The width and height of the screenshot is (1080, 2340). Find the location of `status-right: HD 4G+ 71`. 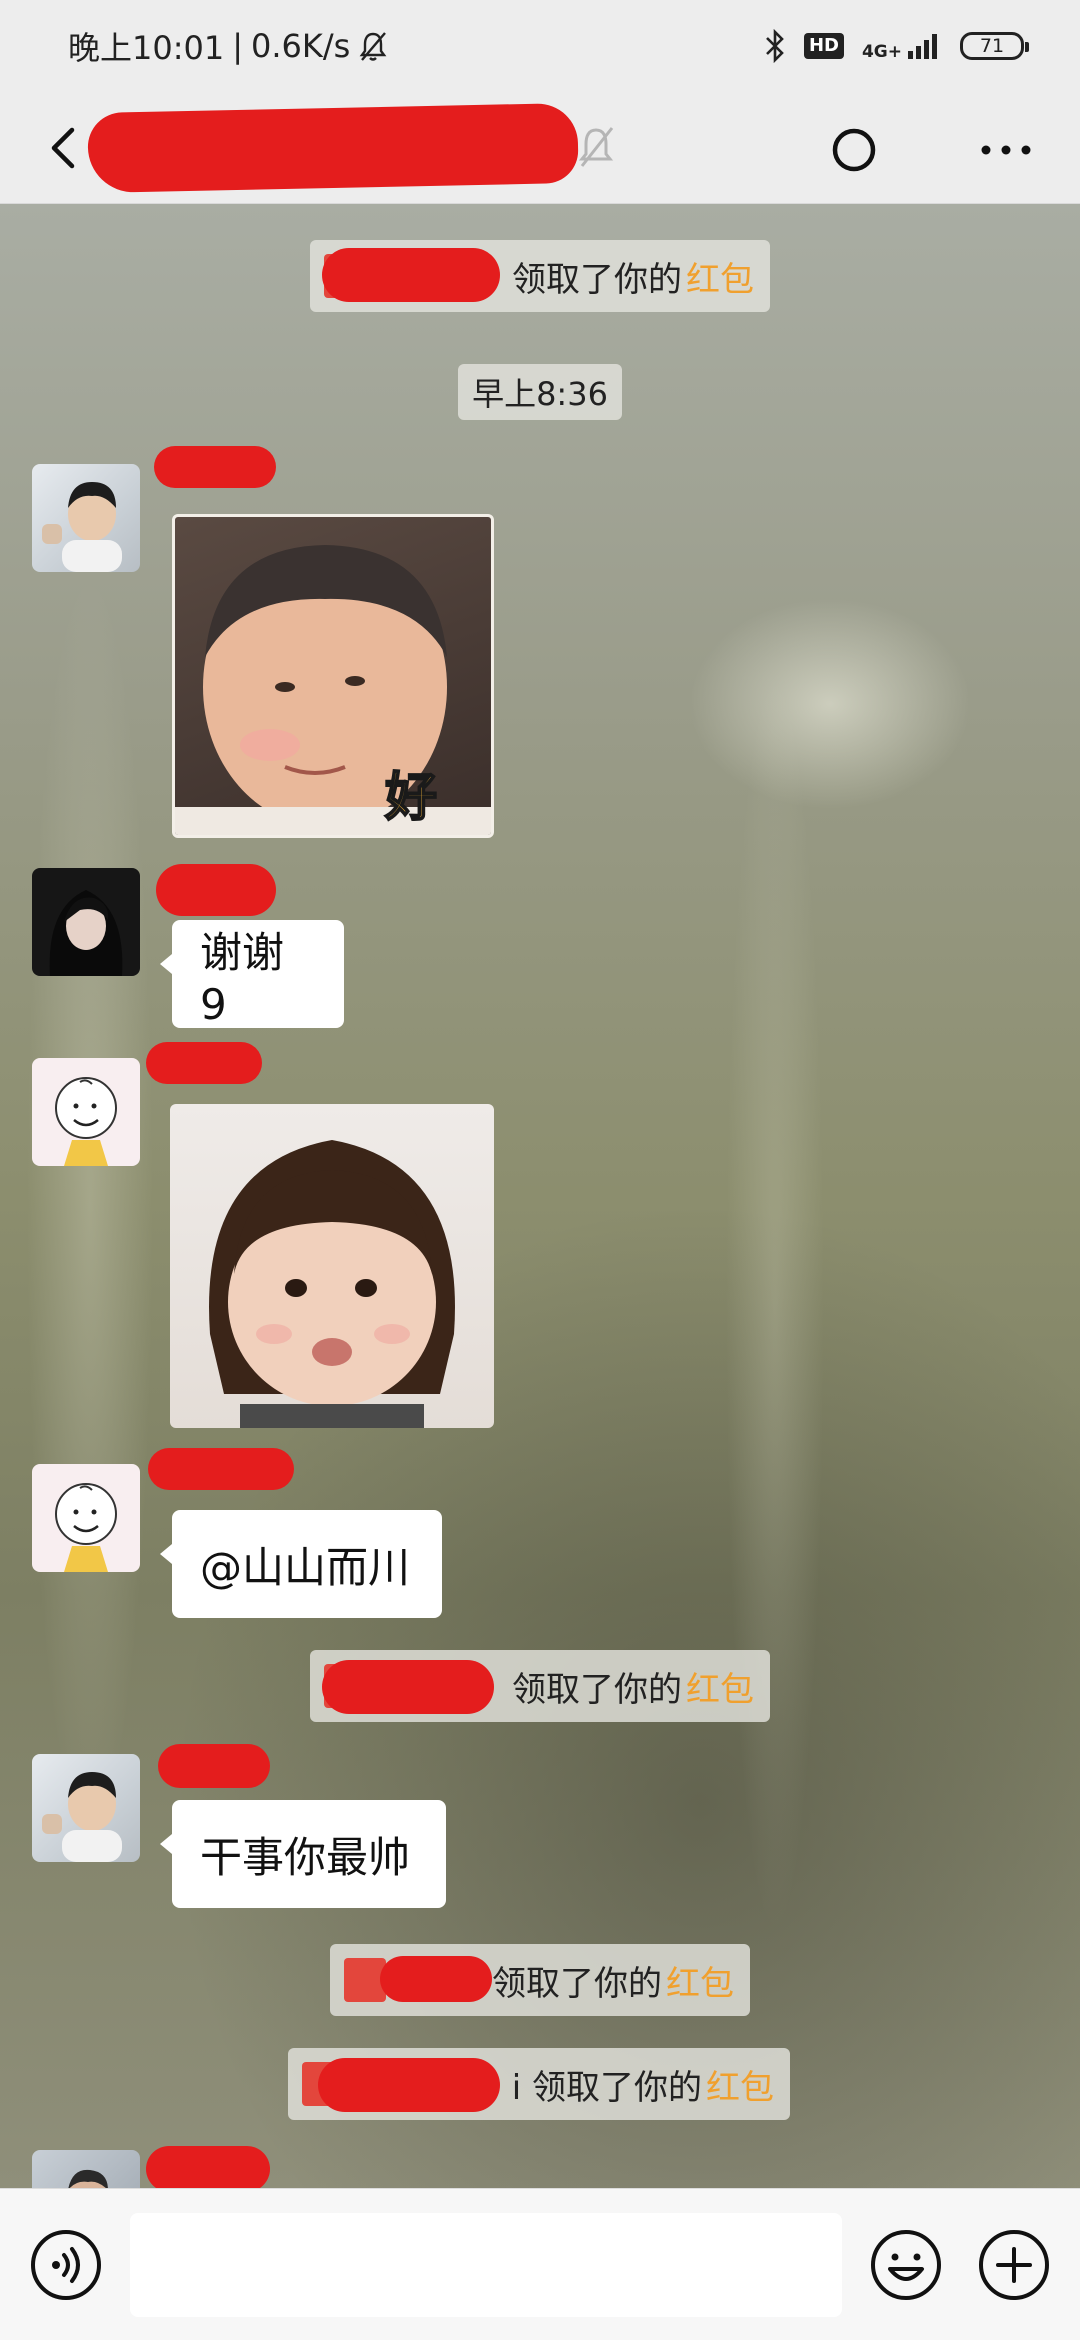

status-right: HD 4G+ 71 is located at coordinates (896, 46).